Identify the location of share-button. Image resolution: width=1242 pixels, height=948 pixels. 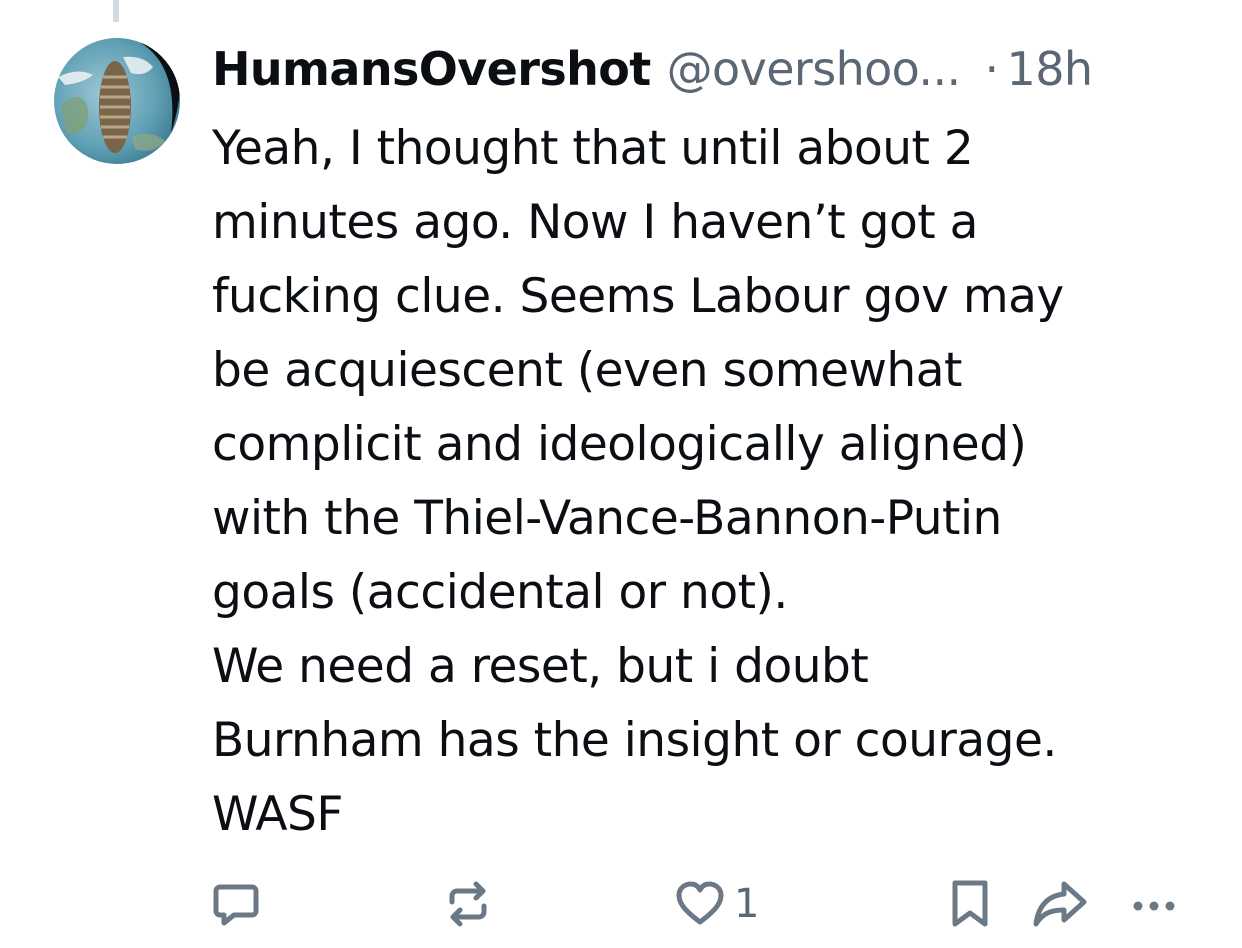
(1060, 904).